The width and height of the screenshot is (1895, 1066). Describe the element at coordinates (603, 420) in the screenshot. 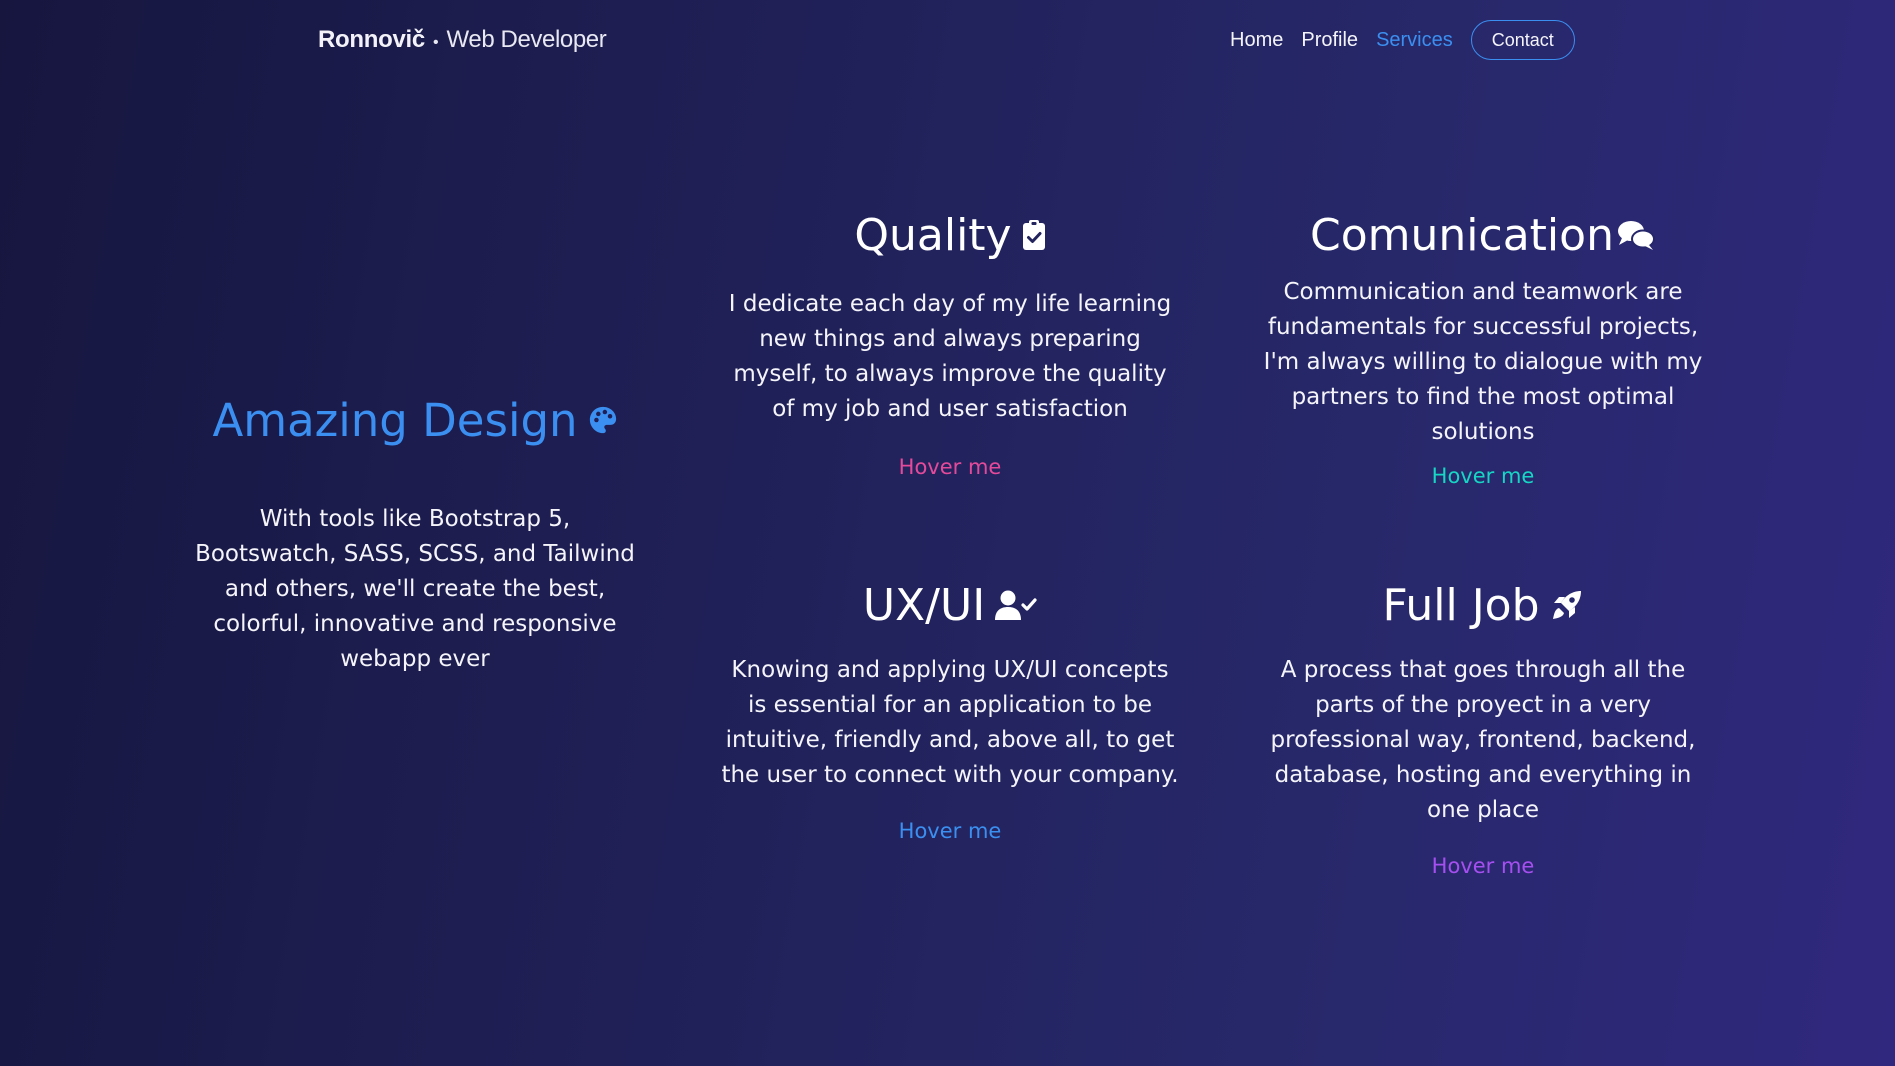

I see `palette-icon` at that location.